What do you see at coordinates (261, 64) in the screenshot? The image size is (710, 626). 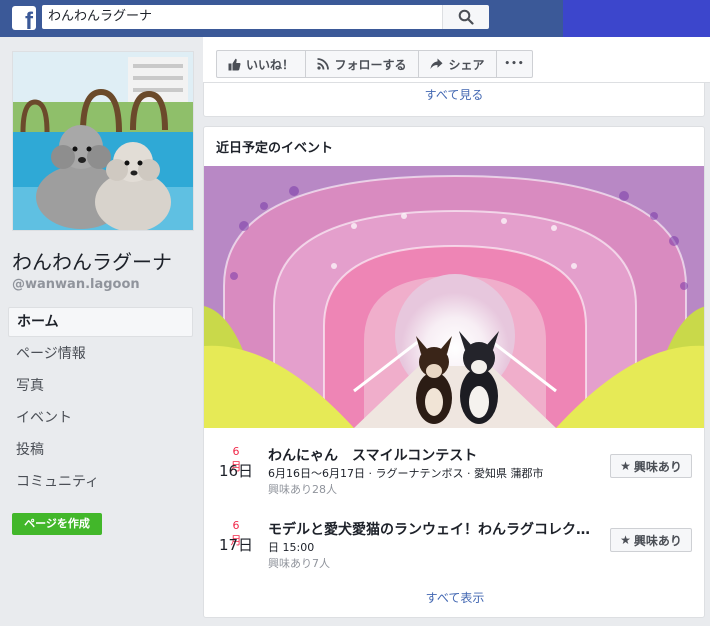 I see `like-button: いいね！` at bounding box center [261, 64].